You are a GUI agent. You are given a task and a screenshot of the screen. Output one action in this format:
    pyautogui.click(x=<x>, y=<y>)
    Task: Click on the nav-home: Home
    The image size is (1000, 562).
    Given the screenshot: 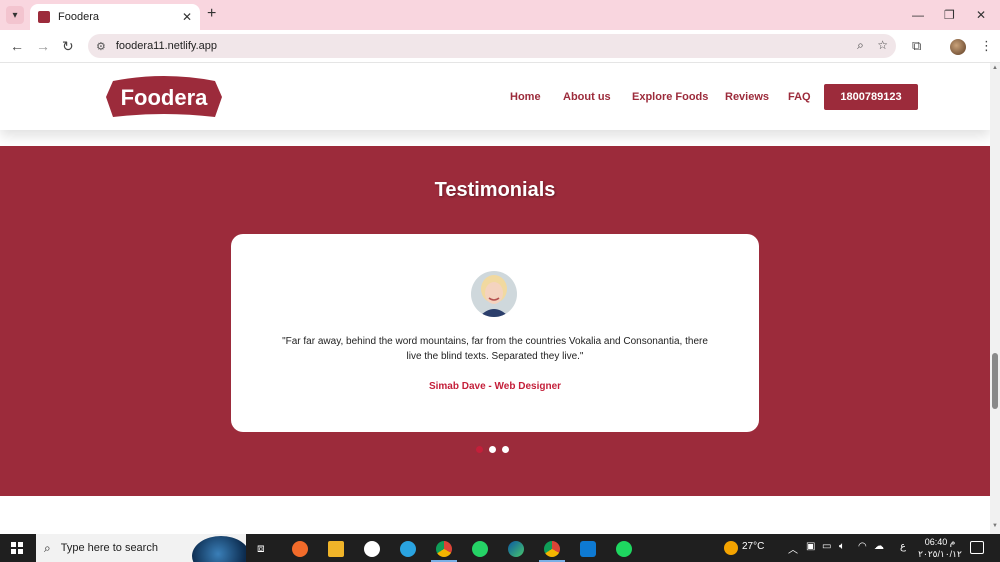 What is the action you would take?
    pyautogui.click(x=525, y=97)
    